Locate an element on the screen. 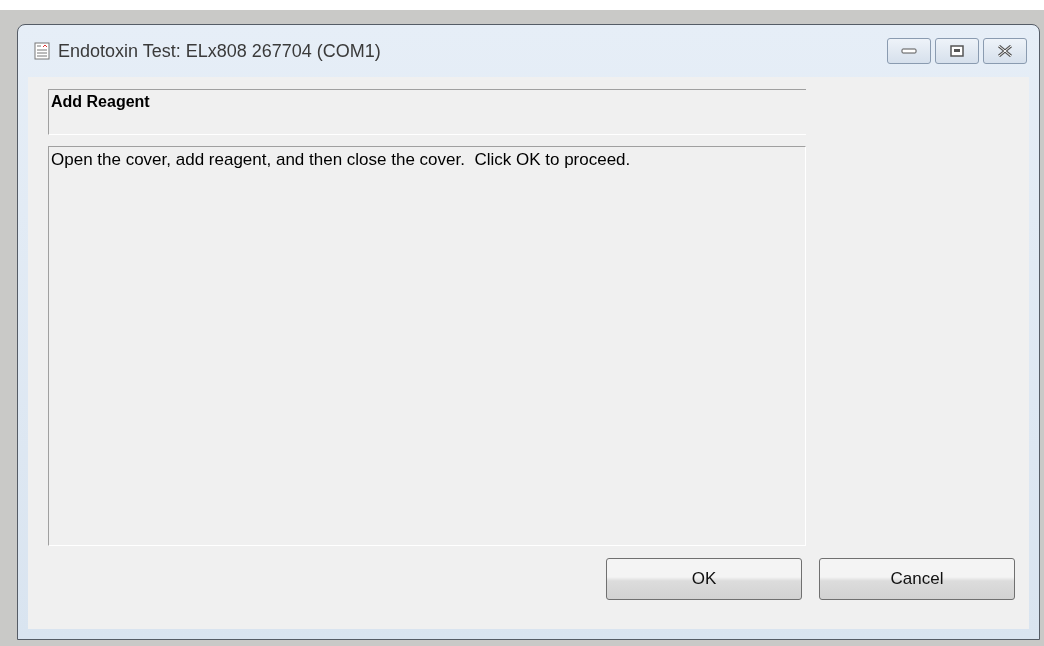  maximize-button is located at coordinates (957, 51).